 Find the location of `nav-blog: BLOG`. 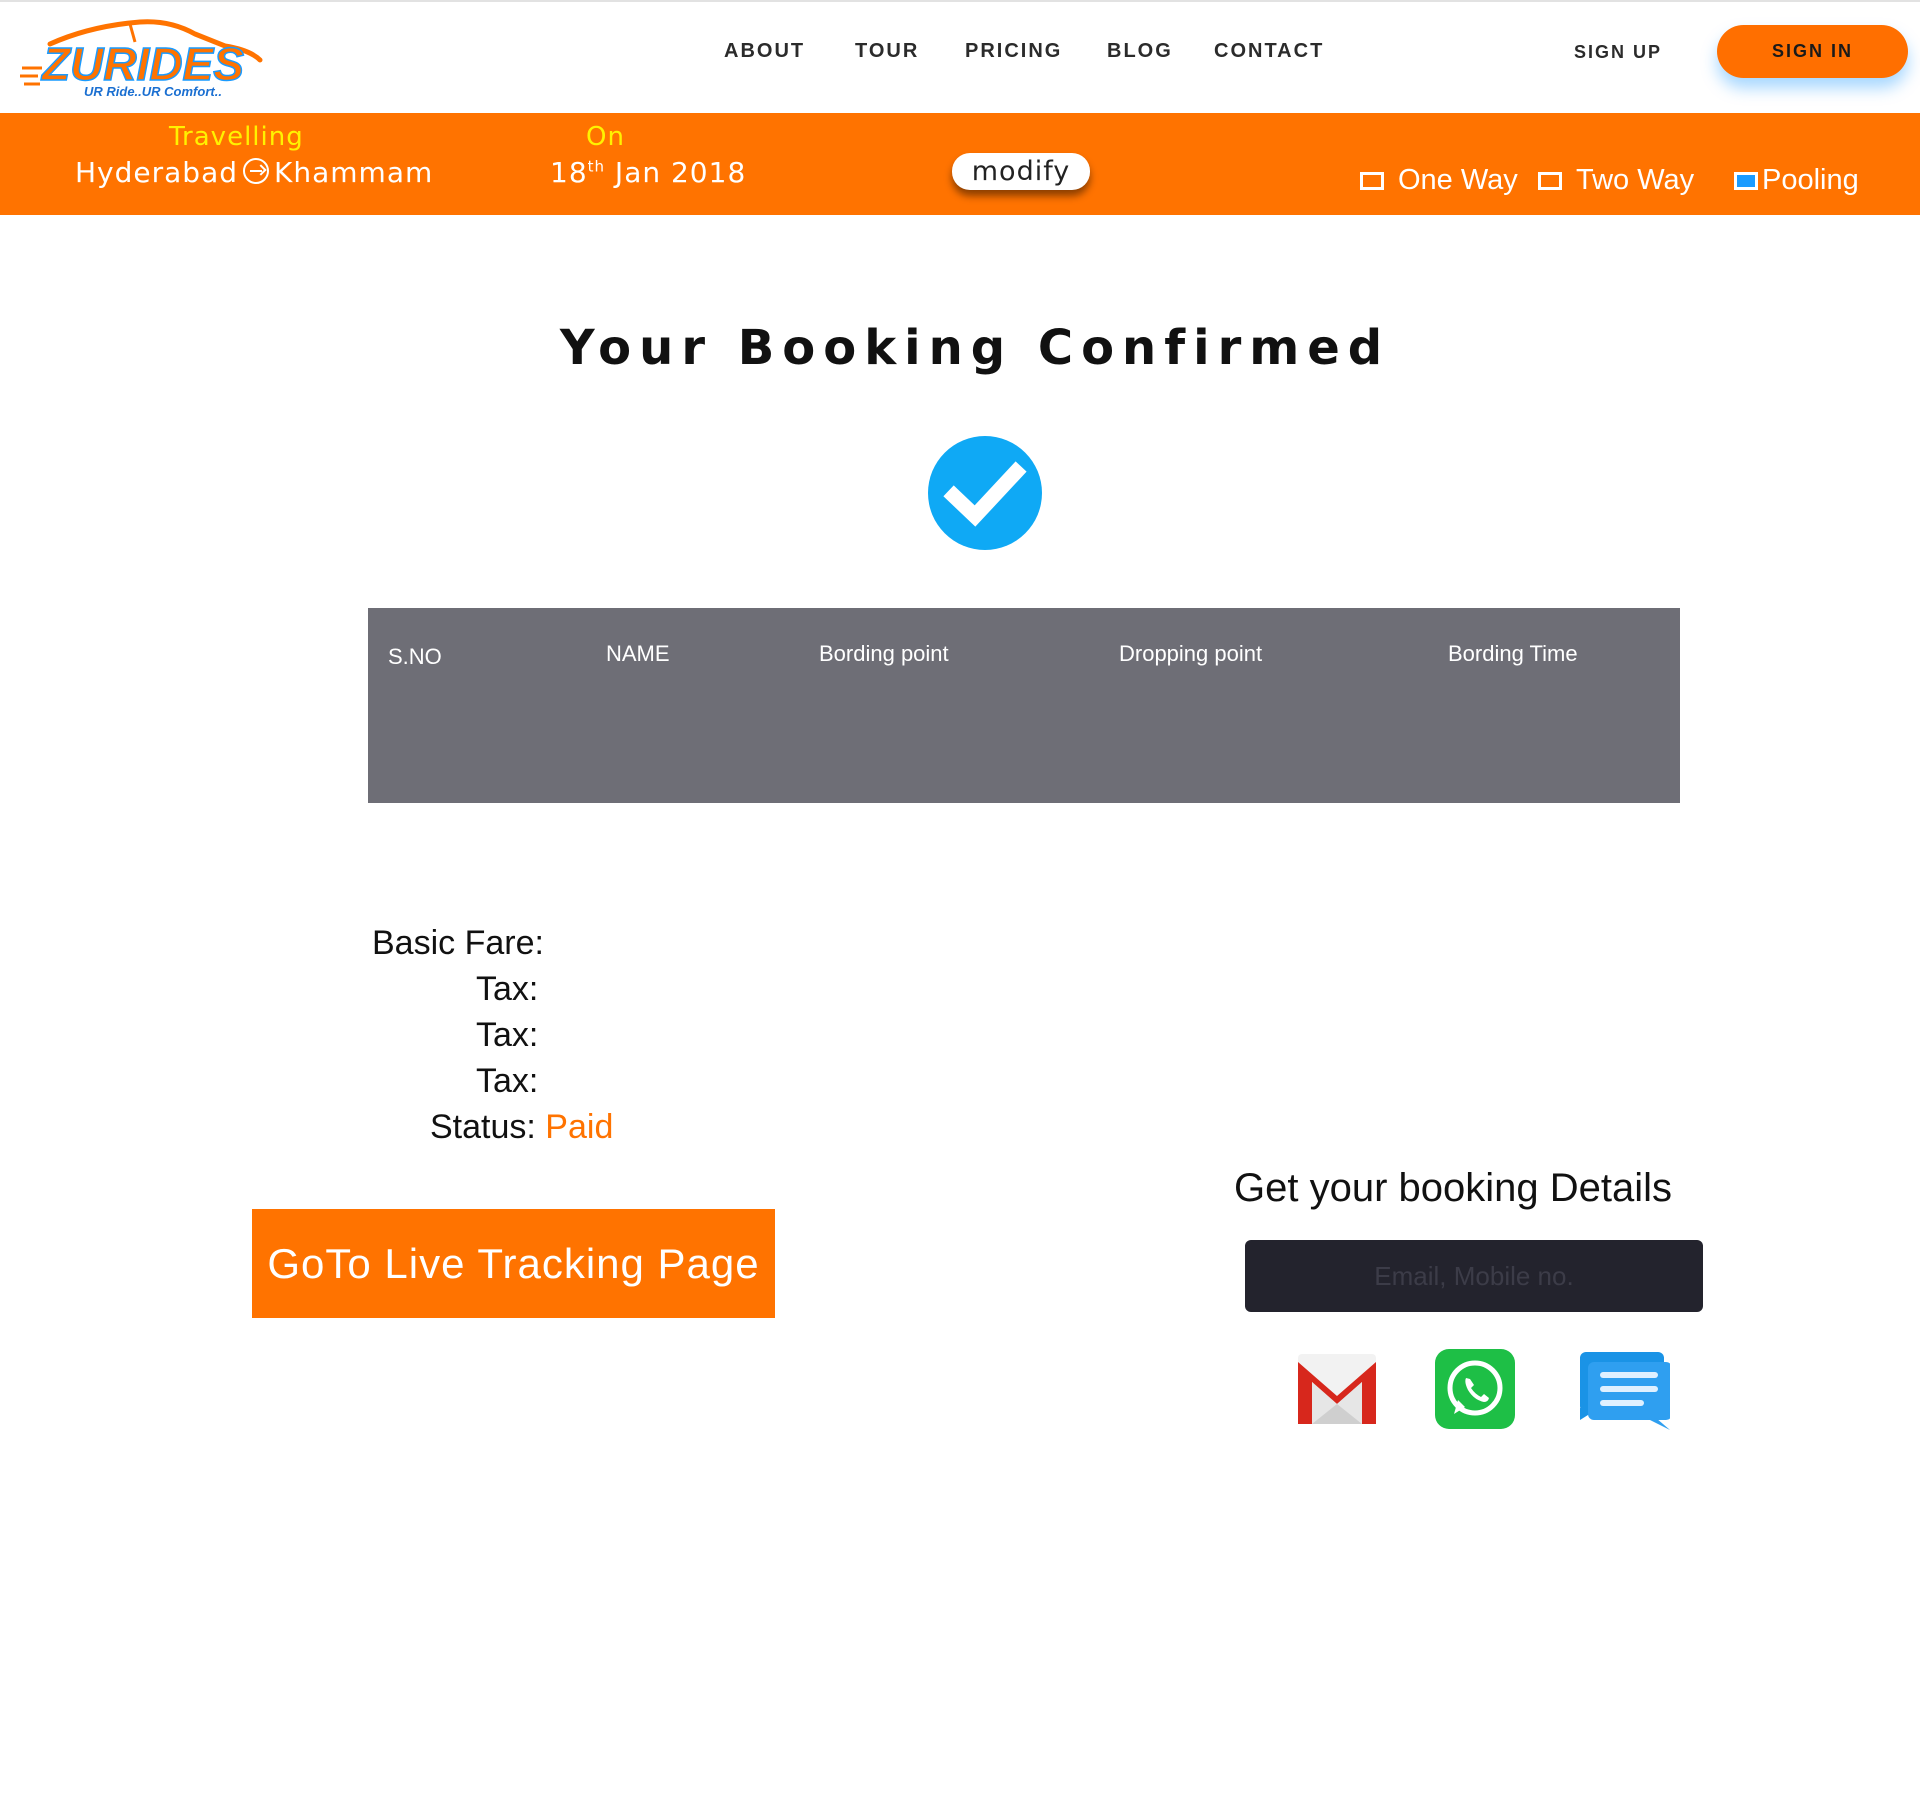

nav-blog: BLOG is located at coordinates (1140, 51).